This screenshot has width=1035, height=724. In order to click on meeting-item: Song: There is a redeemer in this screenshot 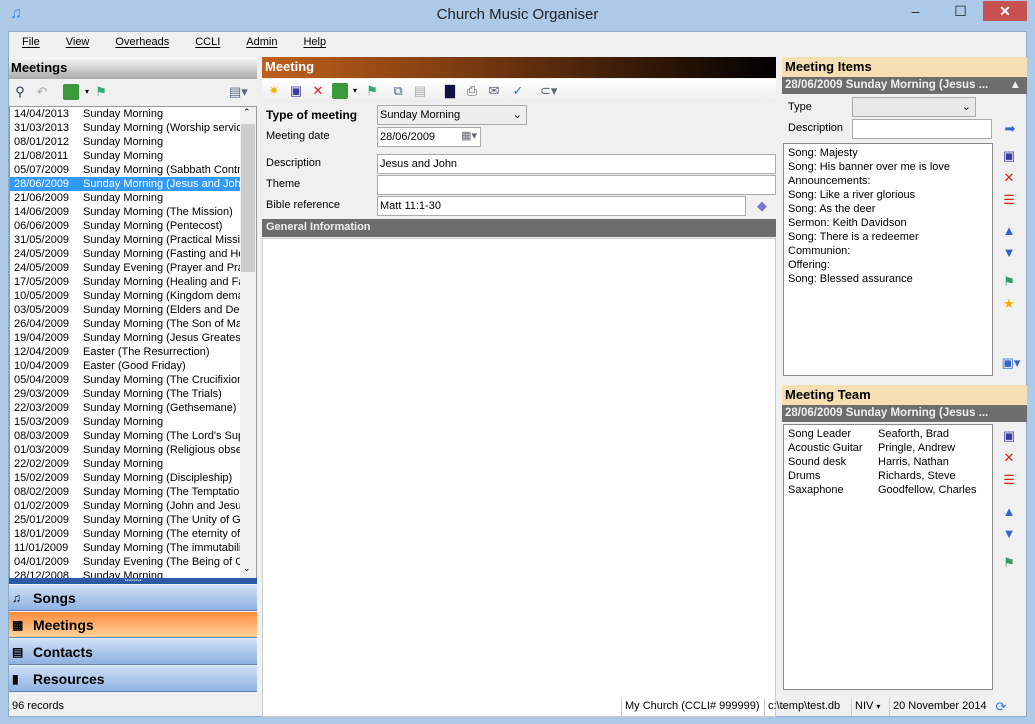, I will do `click(888, 237)`.